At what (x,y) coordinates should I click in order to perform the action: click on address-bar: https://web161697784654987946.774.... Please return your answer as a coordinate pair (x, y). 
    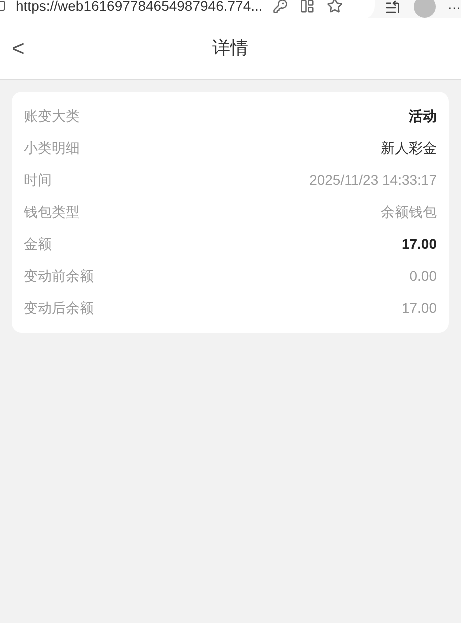
    Looking at the image, I should click on (187, 10).